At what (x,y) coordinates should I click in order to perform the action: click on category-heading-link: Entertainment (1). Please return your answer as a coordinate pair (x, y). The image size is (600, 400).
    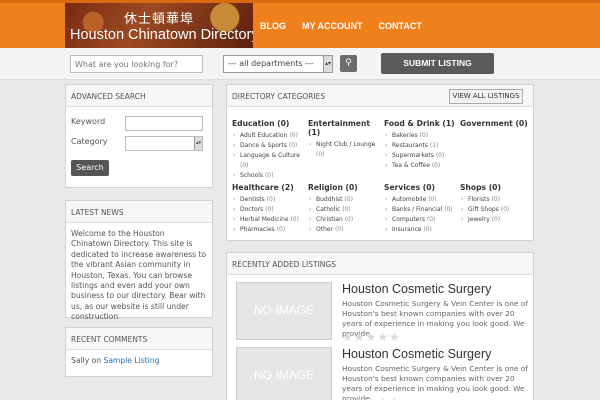
    Looking at the image, I should click on (346, 128).